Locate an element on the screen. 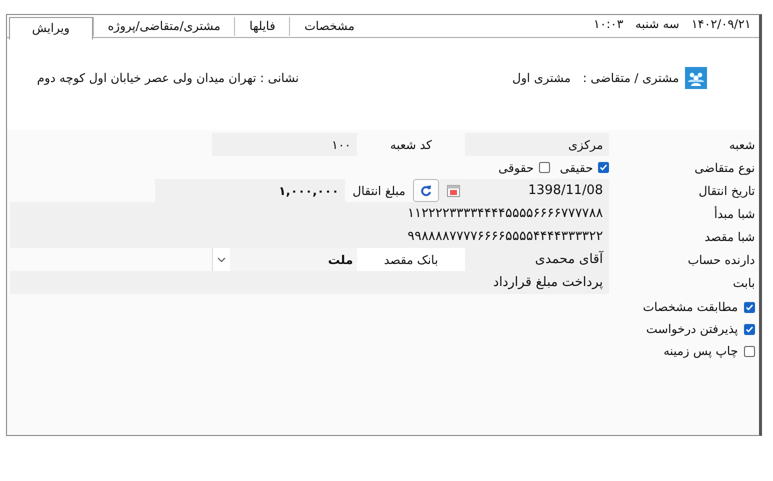 Image resolution: width=773 pixels, height=481 pixels. option-label: حقوقی is located at coordinates (516, 167).